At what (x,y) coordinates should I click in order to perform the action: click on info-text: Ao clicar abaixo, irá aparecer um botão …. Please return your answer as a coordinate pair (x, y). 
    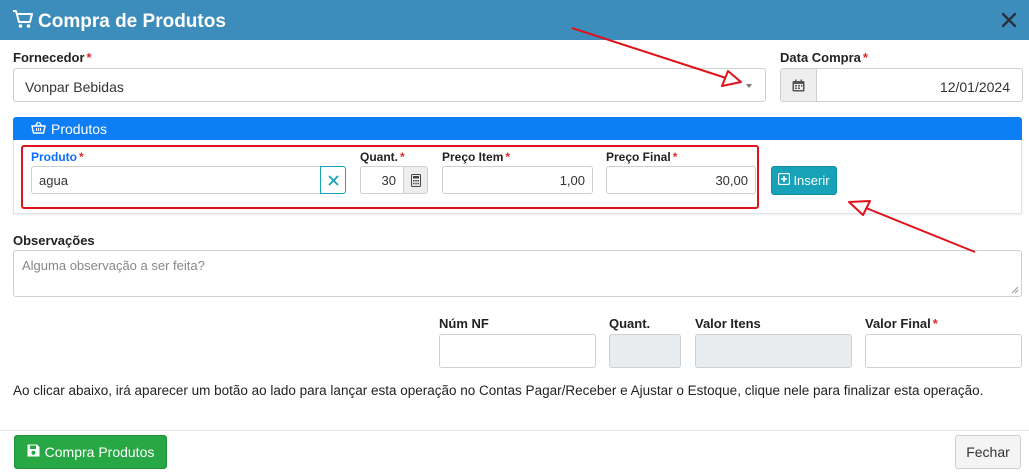
    Looking at the image, I should click on (498, 390).